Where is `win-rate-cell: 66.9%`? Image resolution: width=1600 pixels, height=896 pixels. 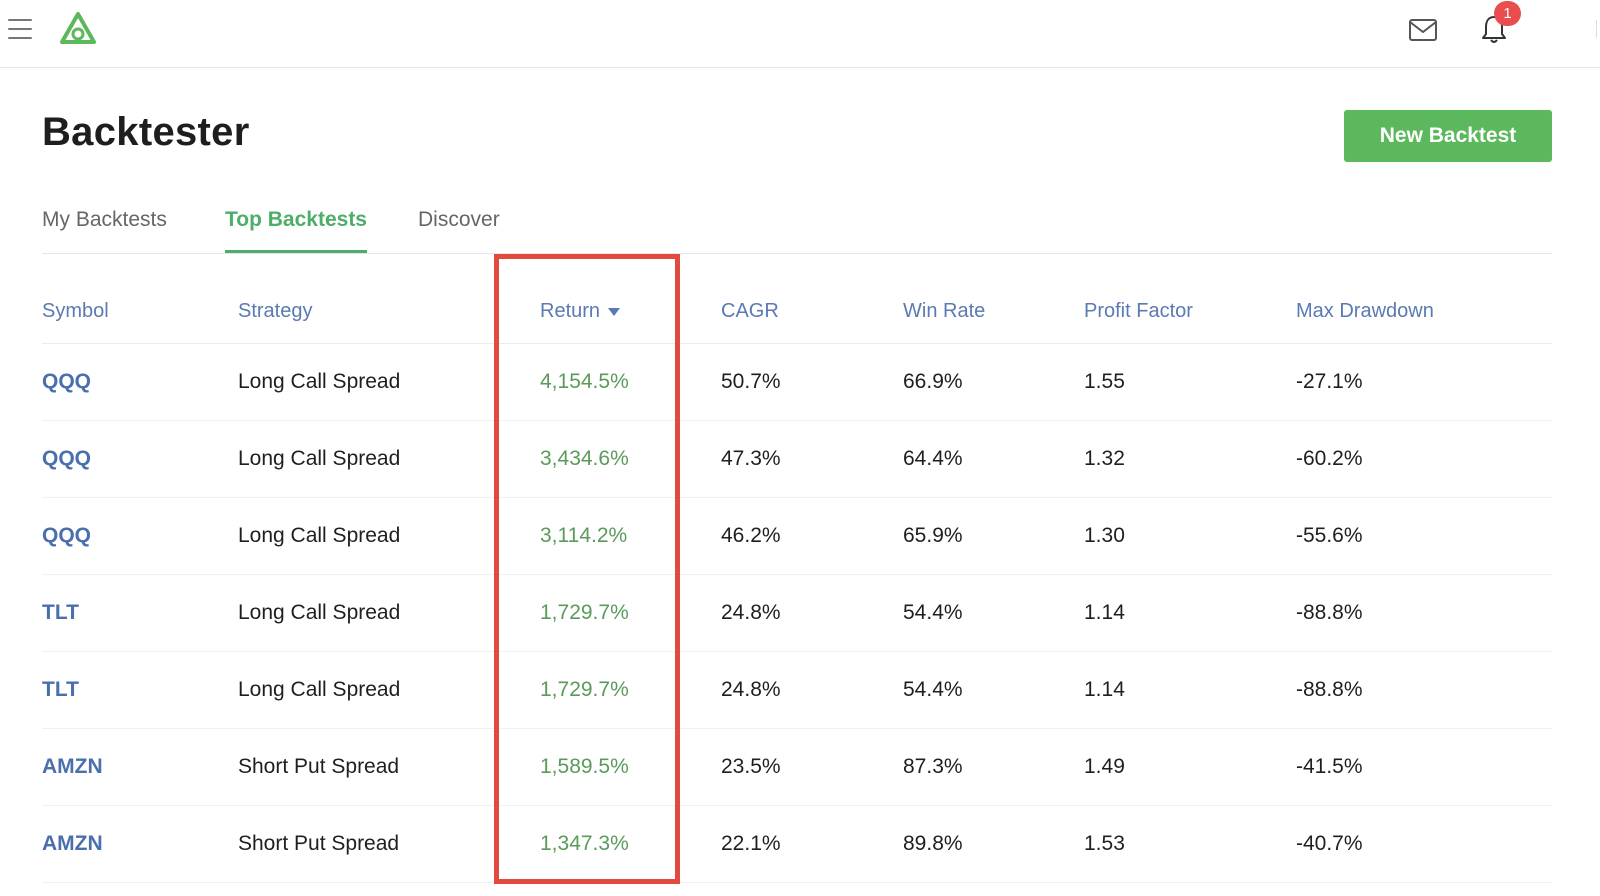
win-rate-cell: 66.9% is located at coordinates (933, 381).